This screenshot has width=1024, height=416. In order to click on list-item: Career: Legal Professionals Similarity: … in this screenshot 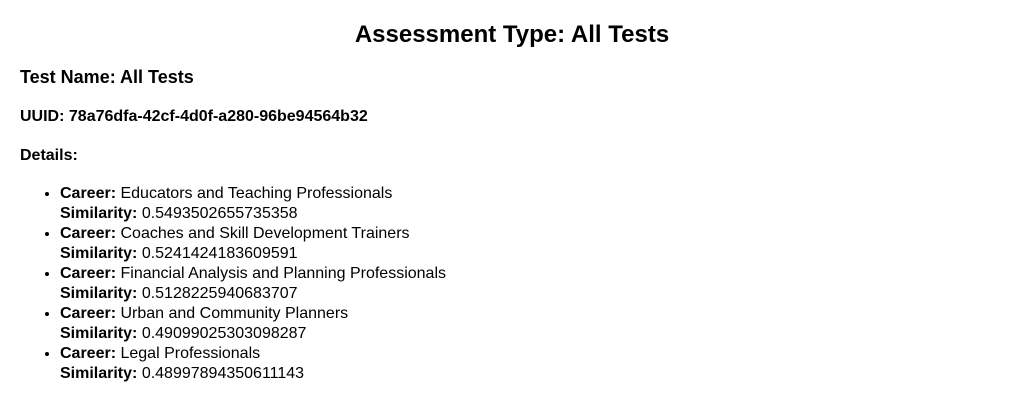, I will do `click(532, 364)`.